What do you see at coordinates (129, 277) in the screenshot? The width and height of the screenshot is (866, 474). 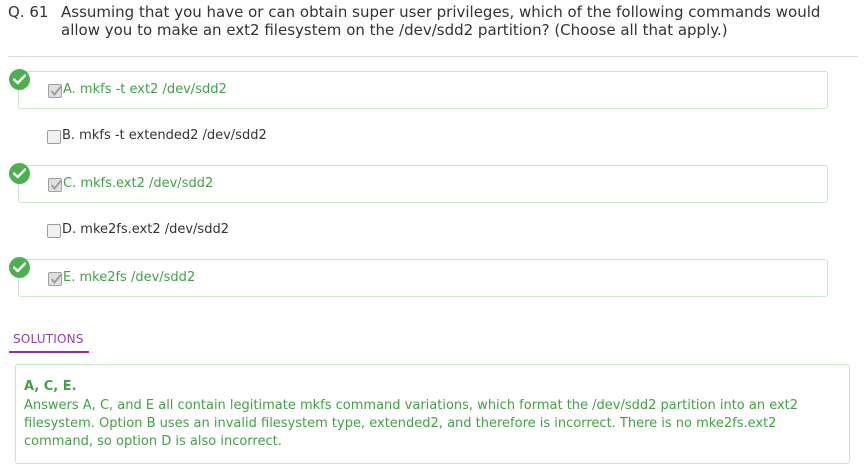 I see `option-e-label: E. mke2fs /dev/sdd2` at bounding box center [129, 277].